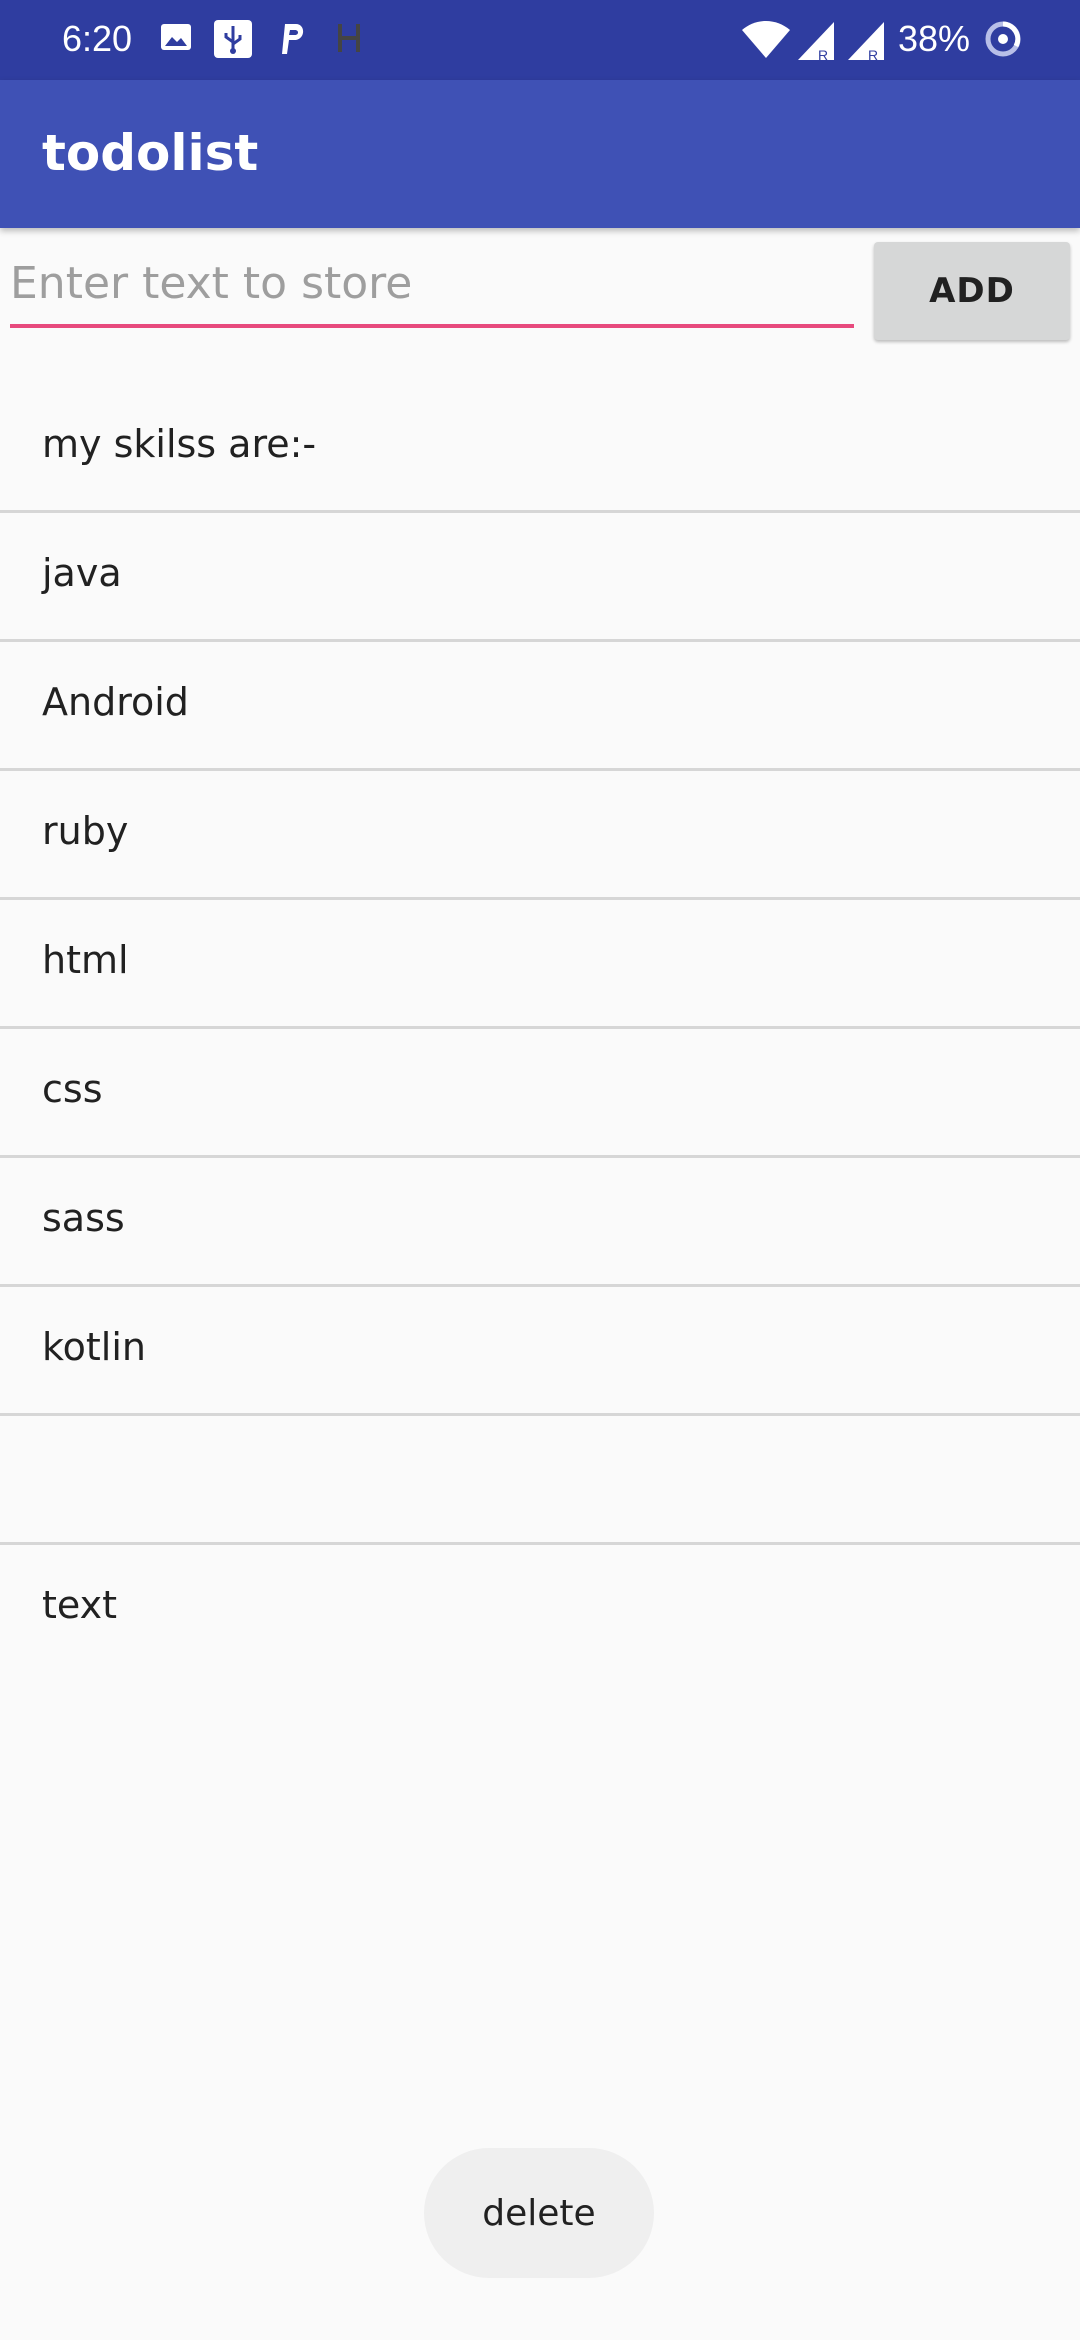  I want to click on list-item: css, so click(540, 1093).